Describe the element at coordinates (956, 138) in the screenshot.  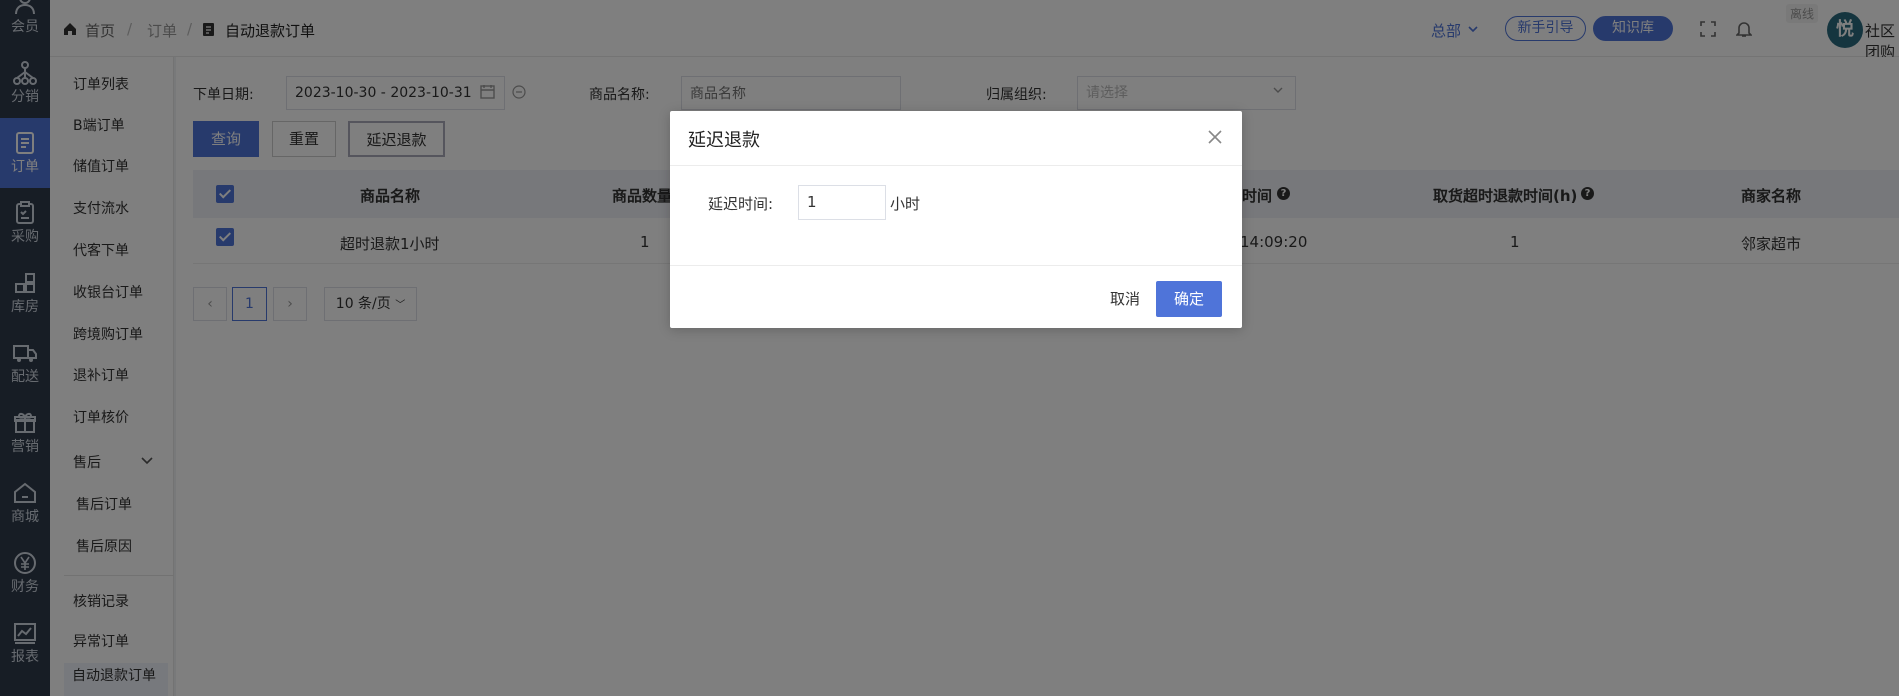
I see `dialog-header: 延迟退款` at that location.